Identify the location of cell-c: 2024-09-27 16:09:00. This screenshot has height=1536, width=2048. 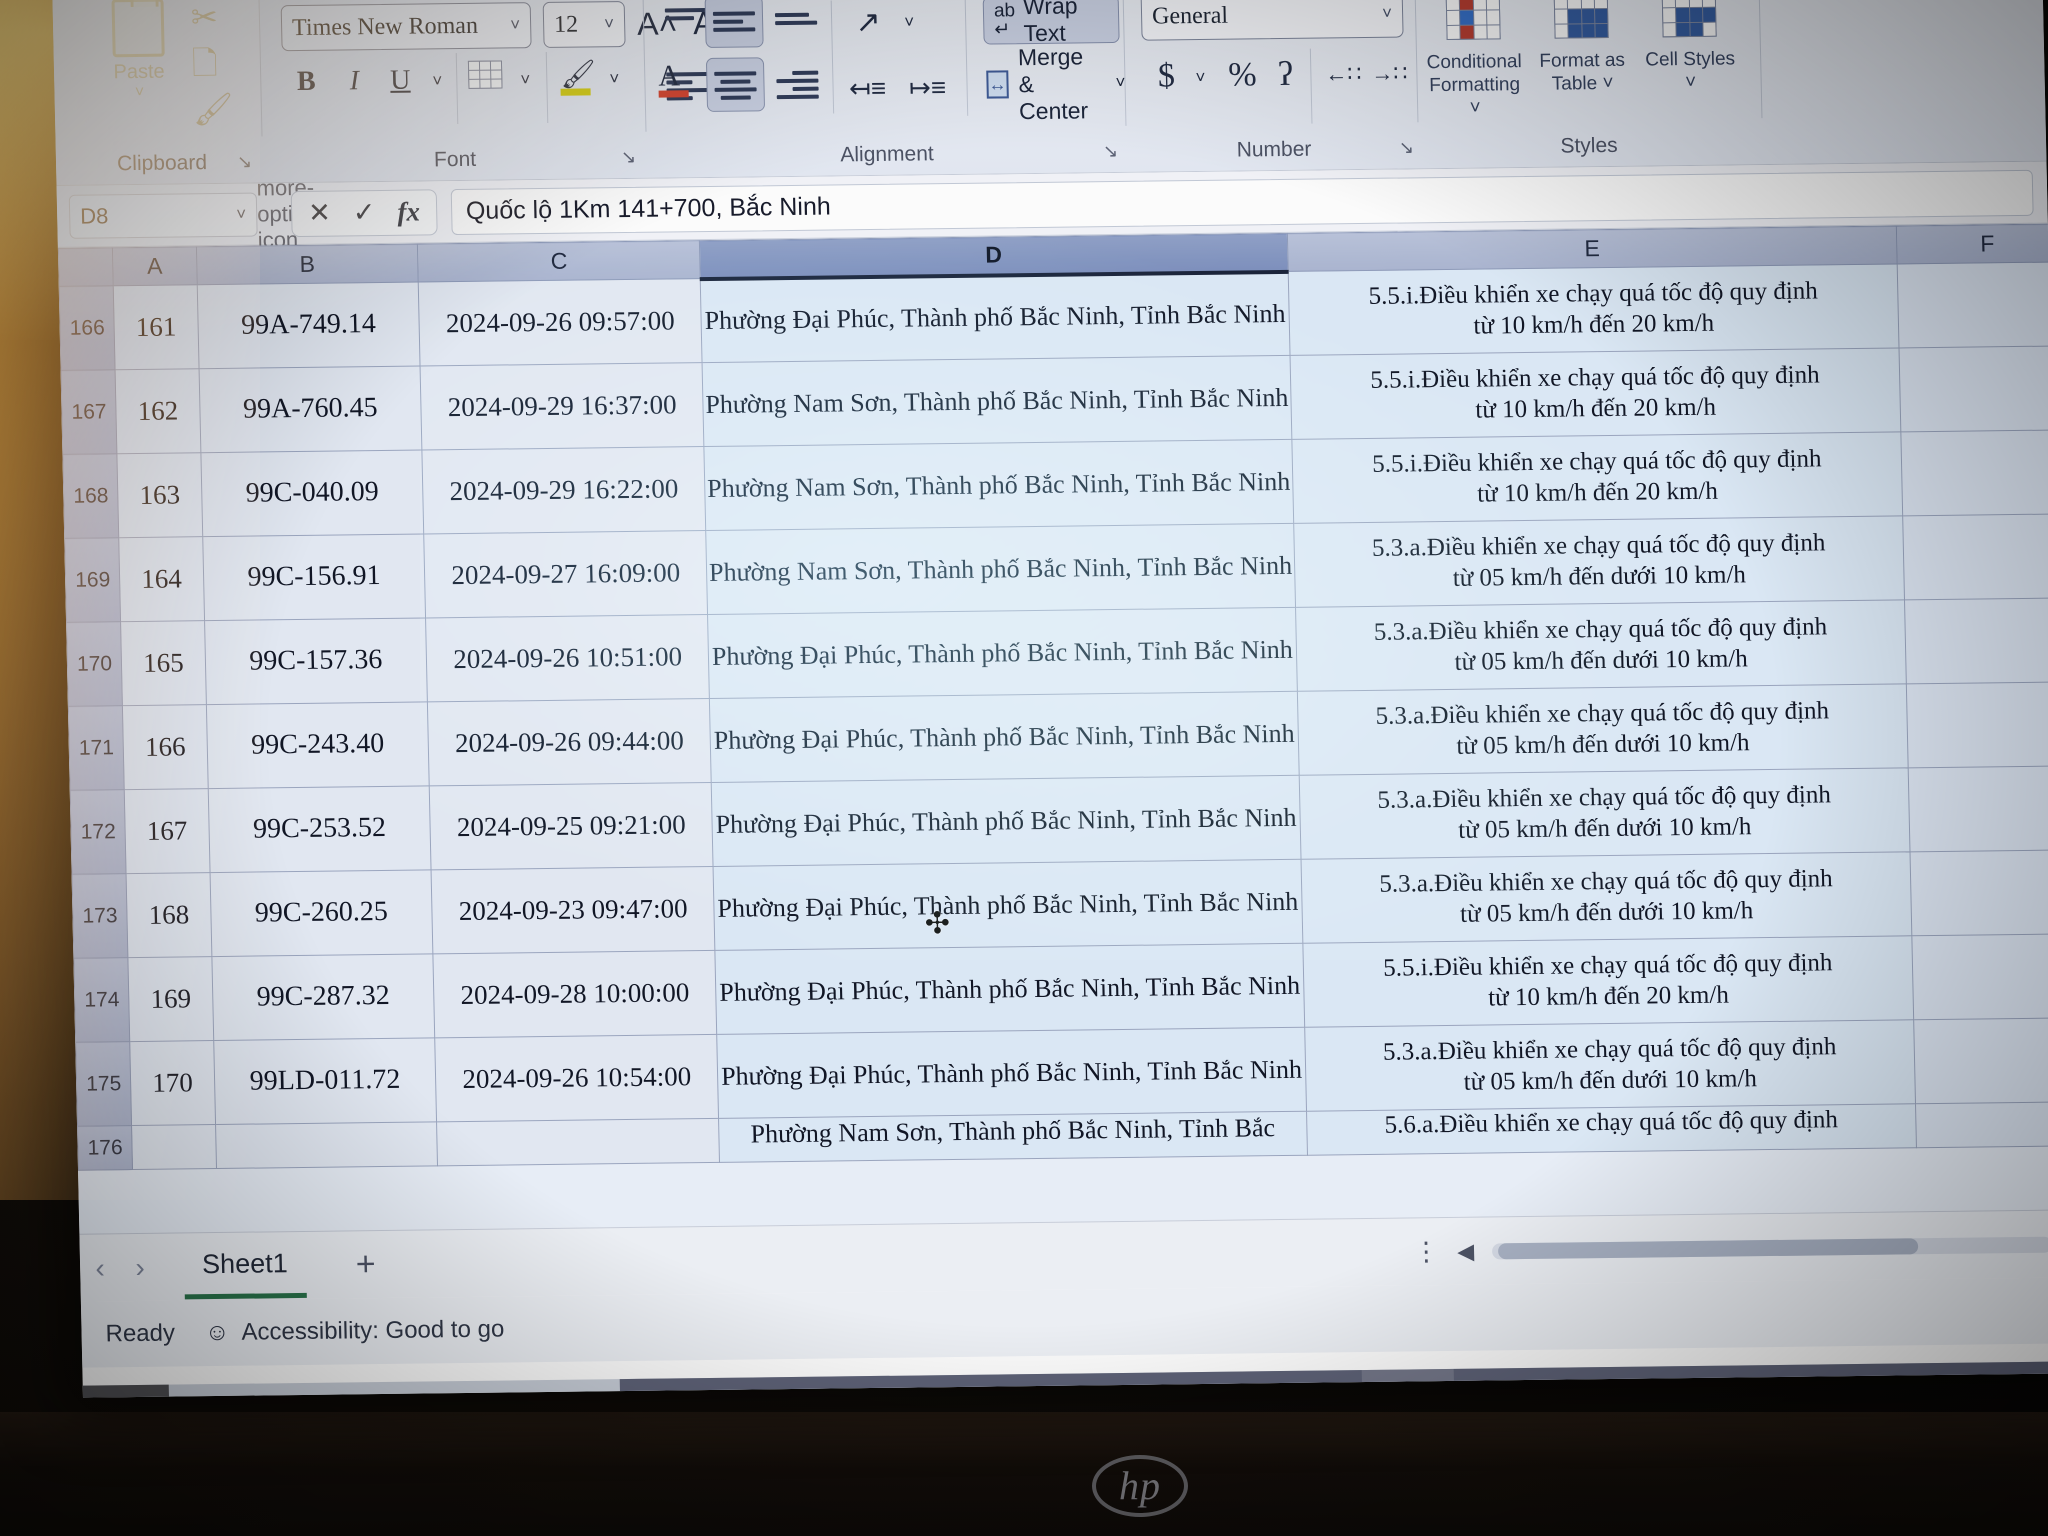
(565, 574).